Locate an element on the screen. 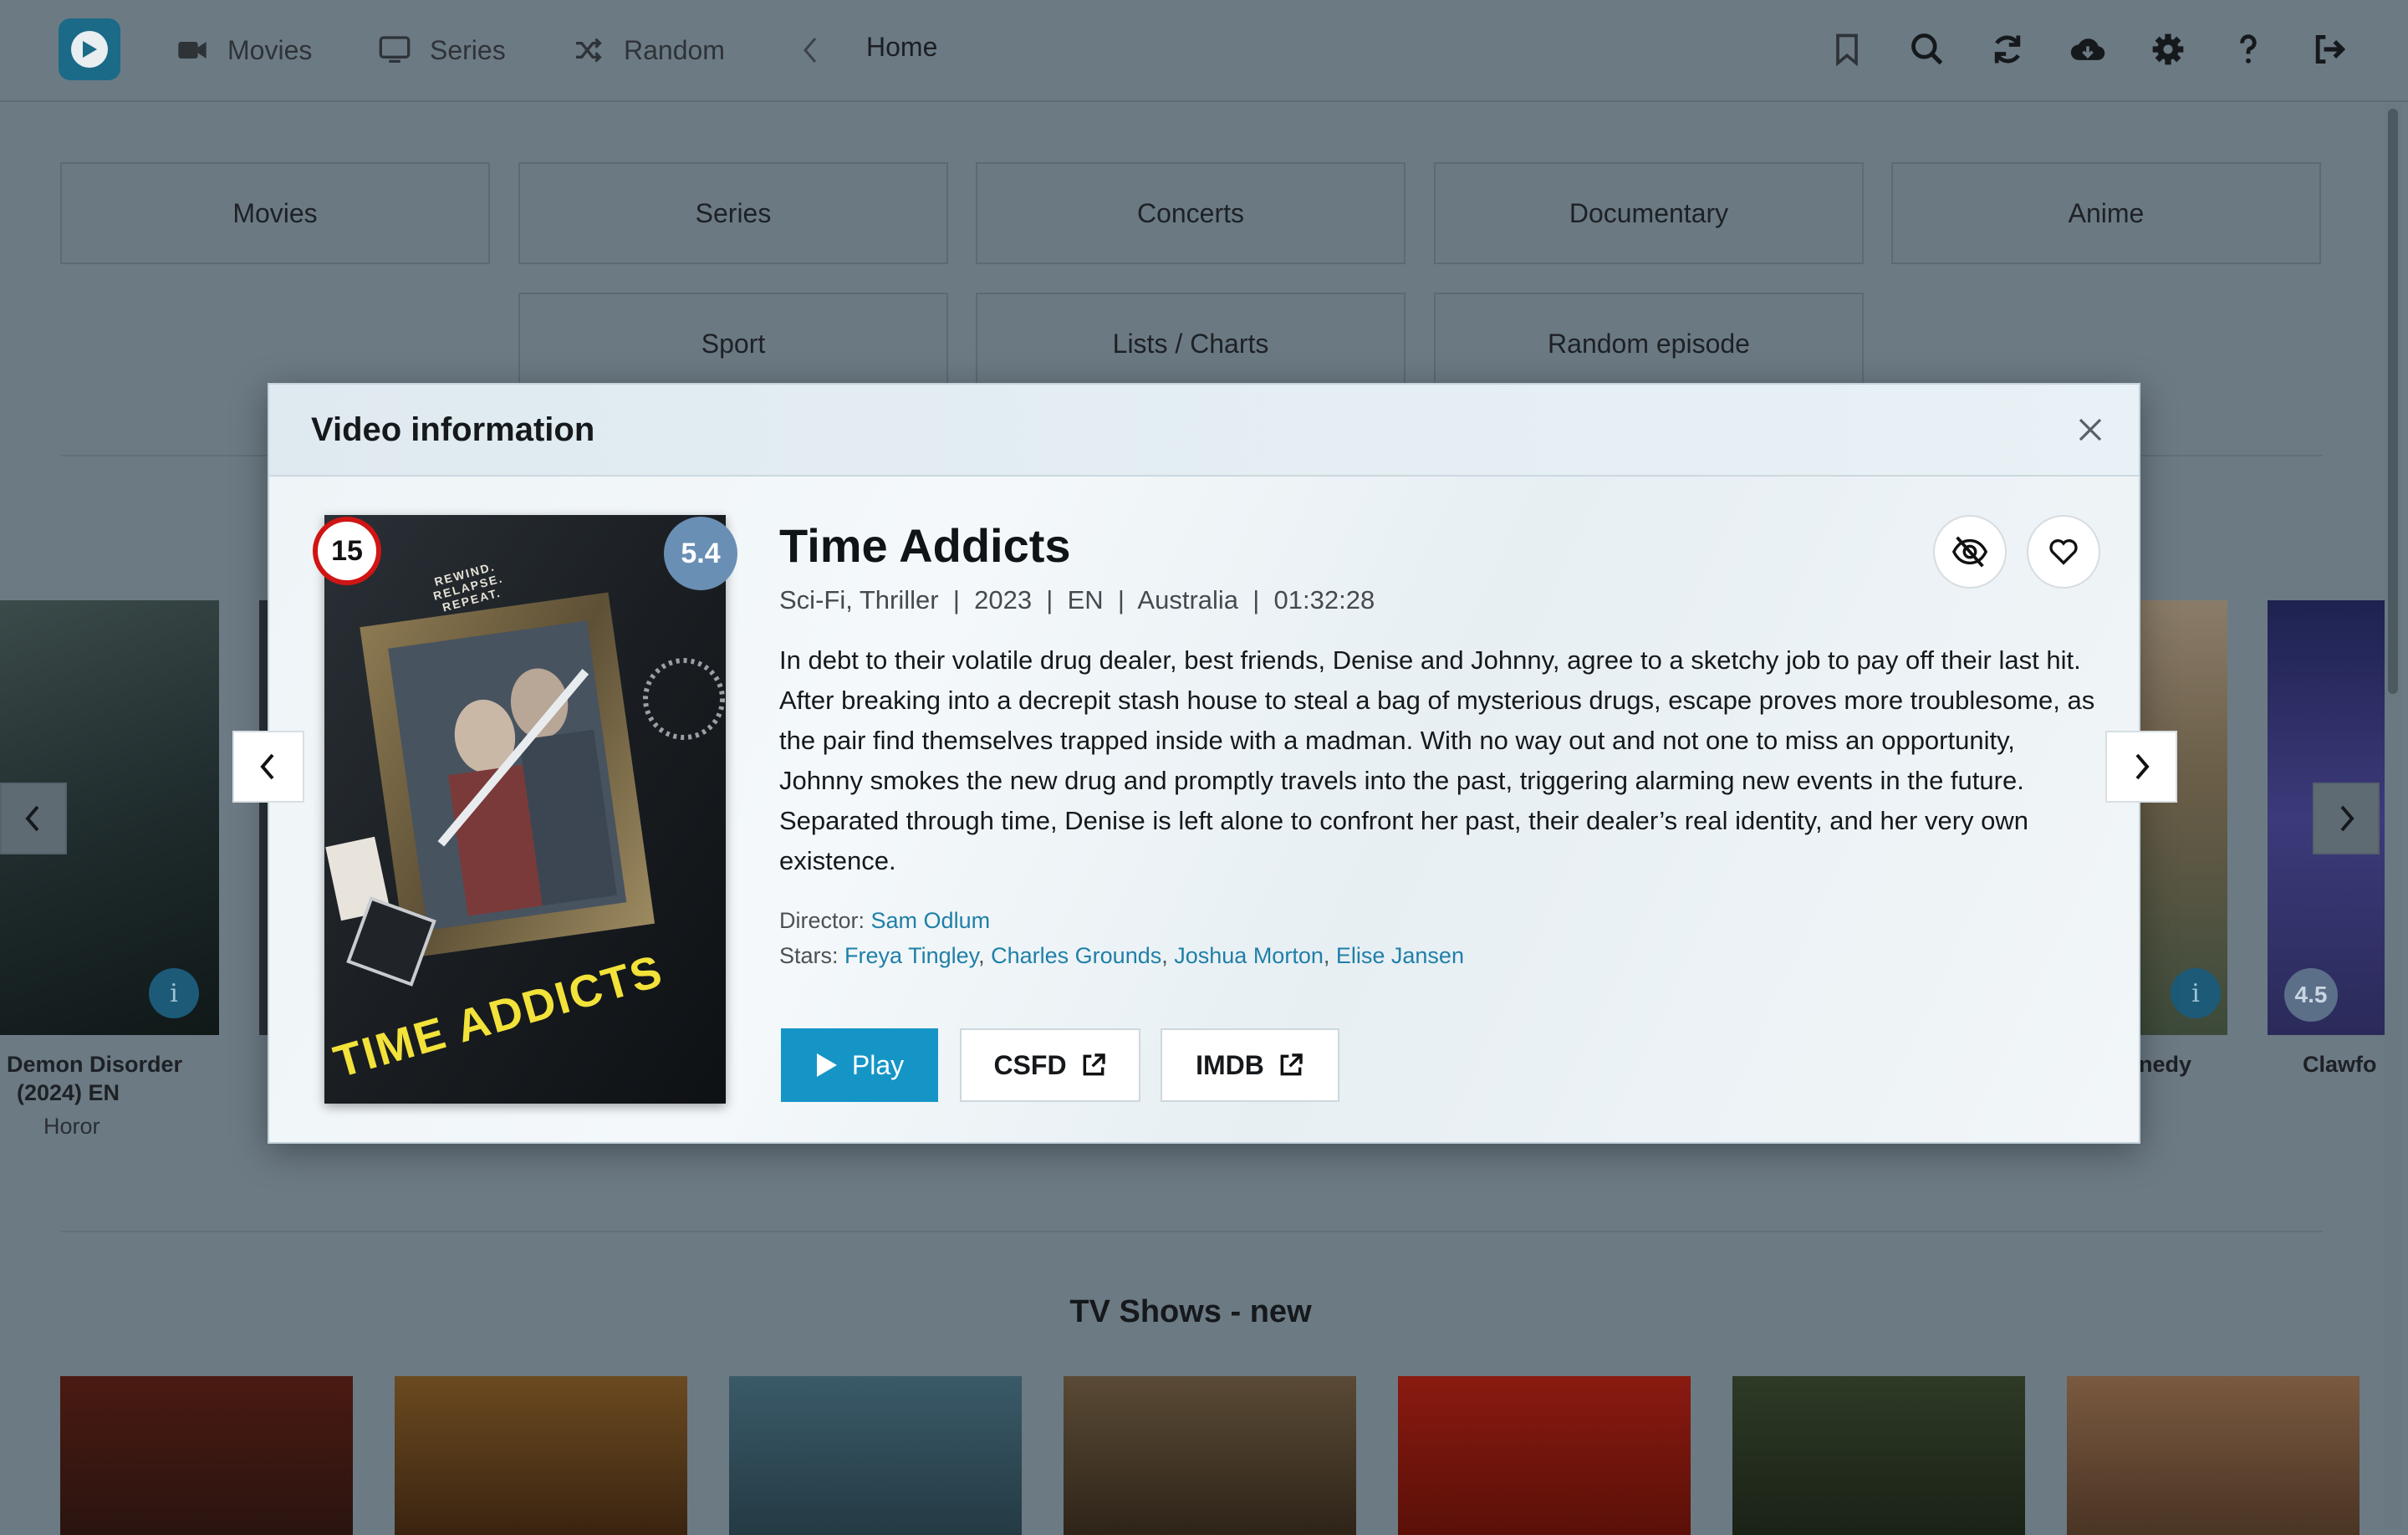 The width and height of the screenshot is (2408, 1535). category-label: Lists / Charts is located at coordinates (1190, 343).